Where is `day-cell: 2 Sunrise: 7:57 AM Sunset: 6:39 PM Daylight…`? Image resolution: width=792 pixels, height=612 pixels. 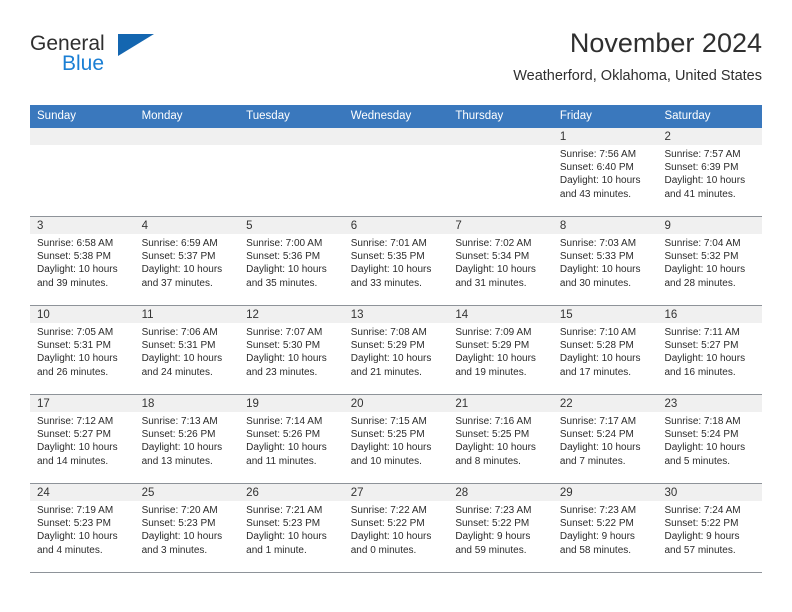
day-cell: 2 Sunrise: 7:57 AM Sunset: 6:39 PM Daylight… is located at coordinates (710, 172).